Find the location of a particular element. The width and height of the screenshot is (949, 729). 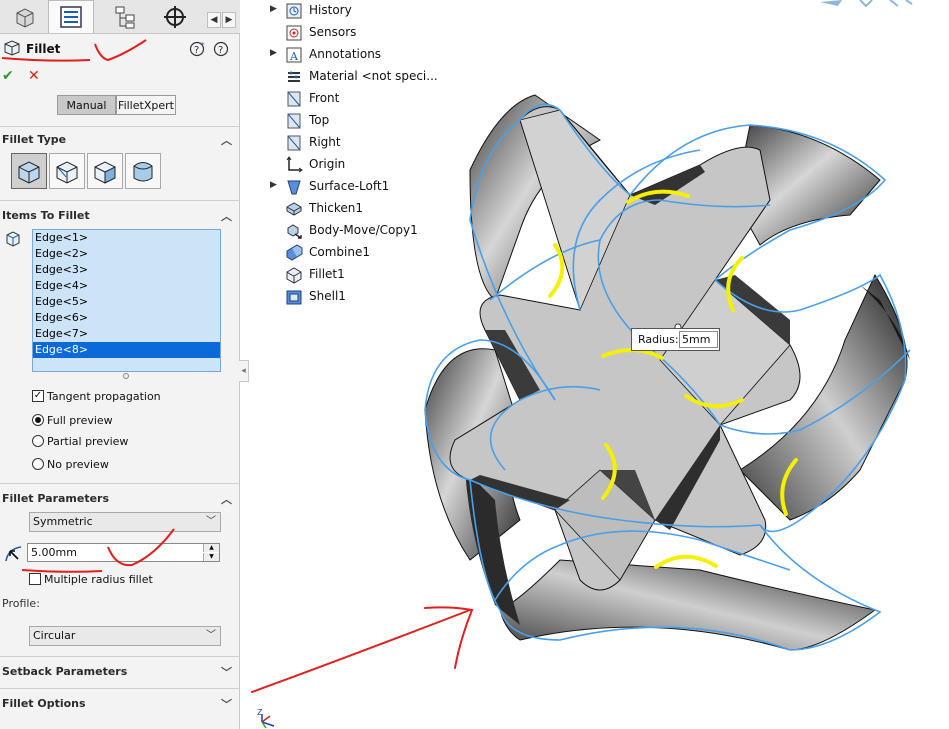

tab-dimxpert-manager is located at coordinates (175, 16).